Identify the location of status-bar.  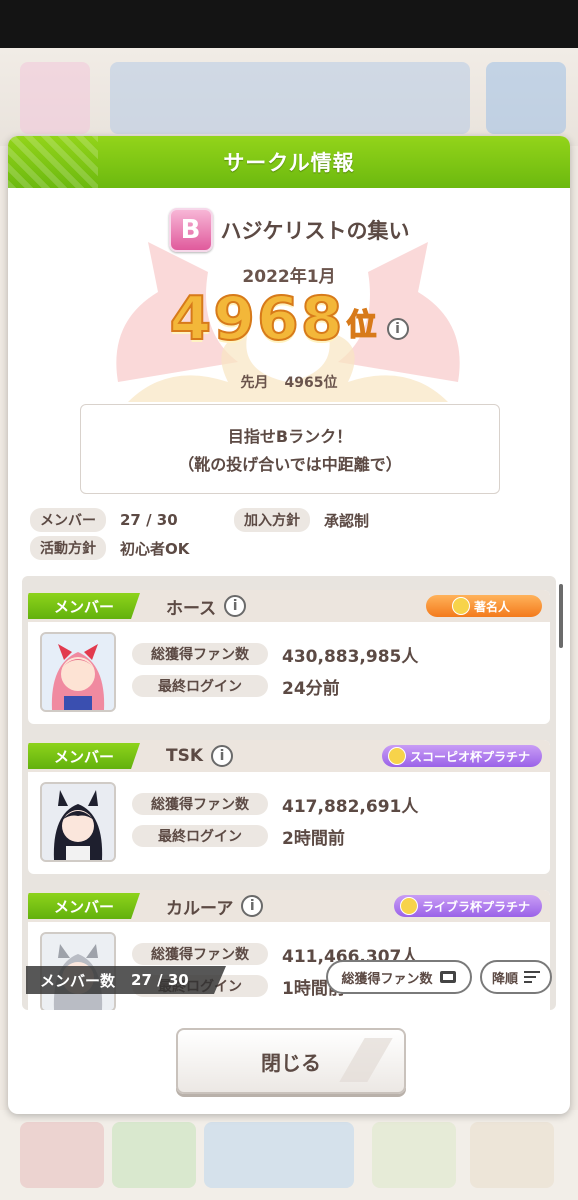
(289, 24).